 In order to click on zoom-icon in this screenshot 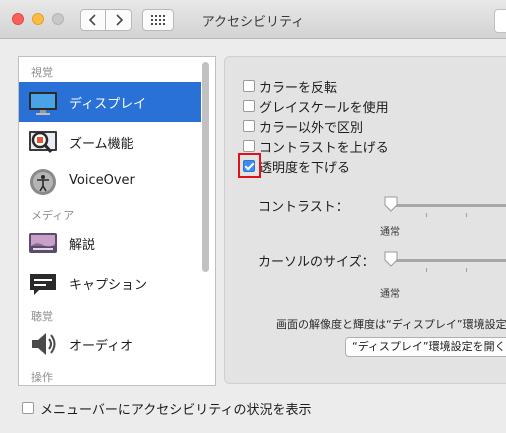, I will do `click(43, 142)`.